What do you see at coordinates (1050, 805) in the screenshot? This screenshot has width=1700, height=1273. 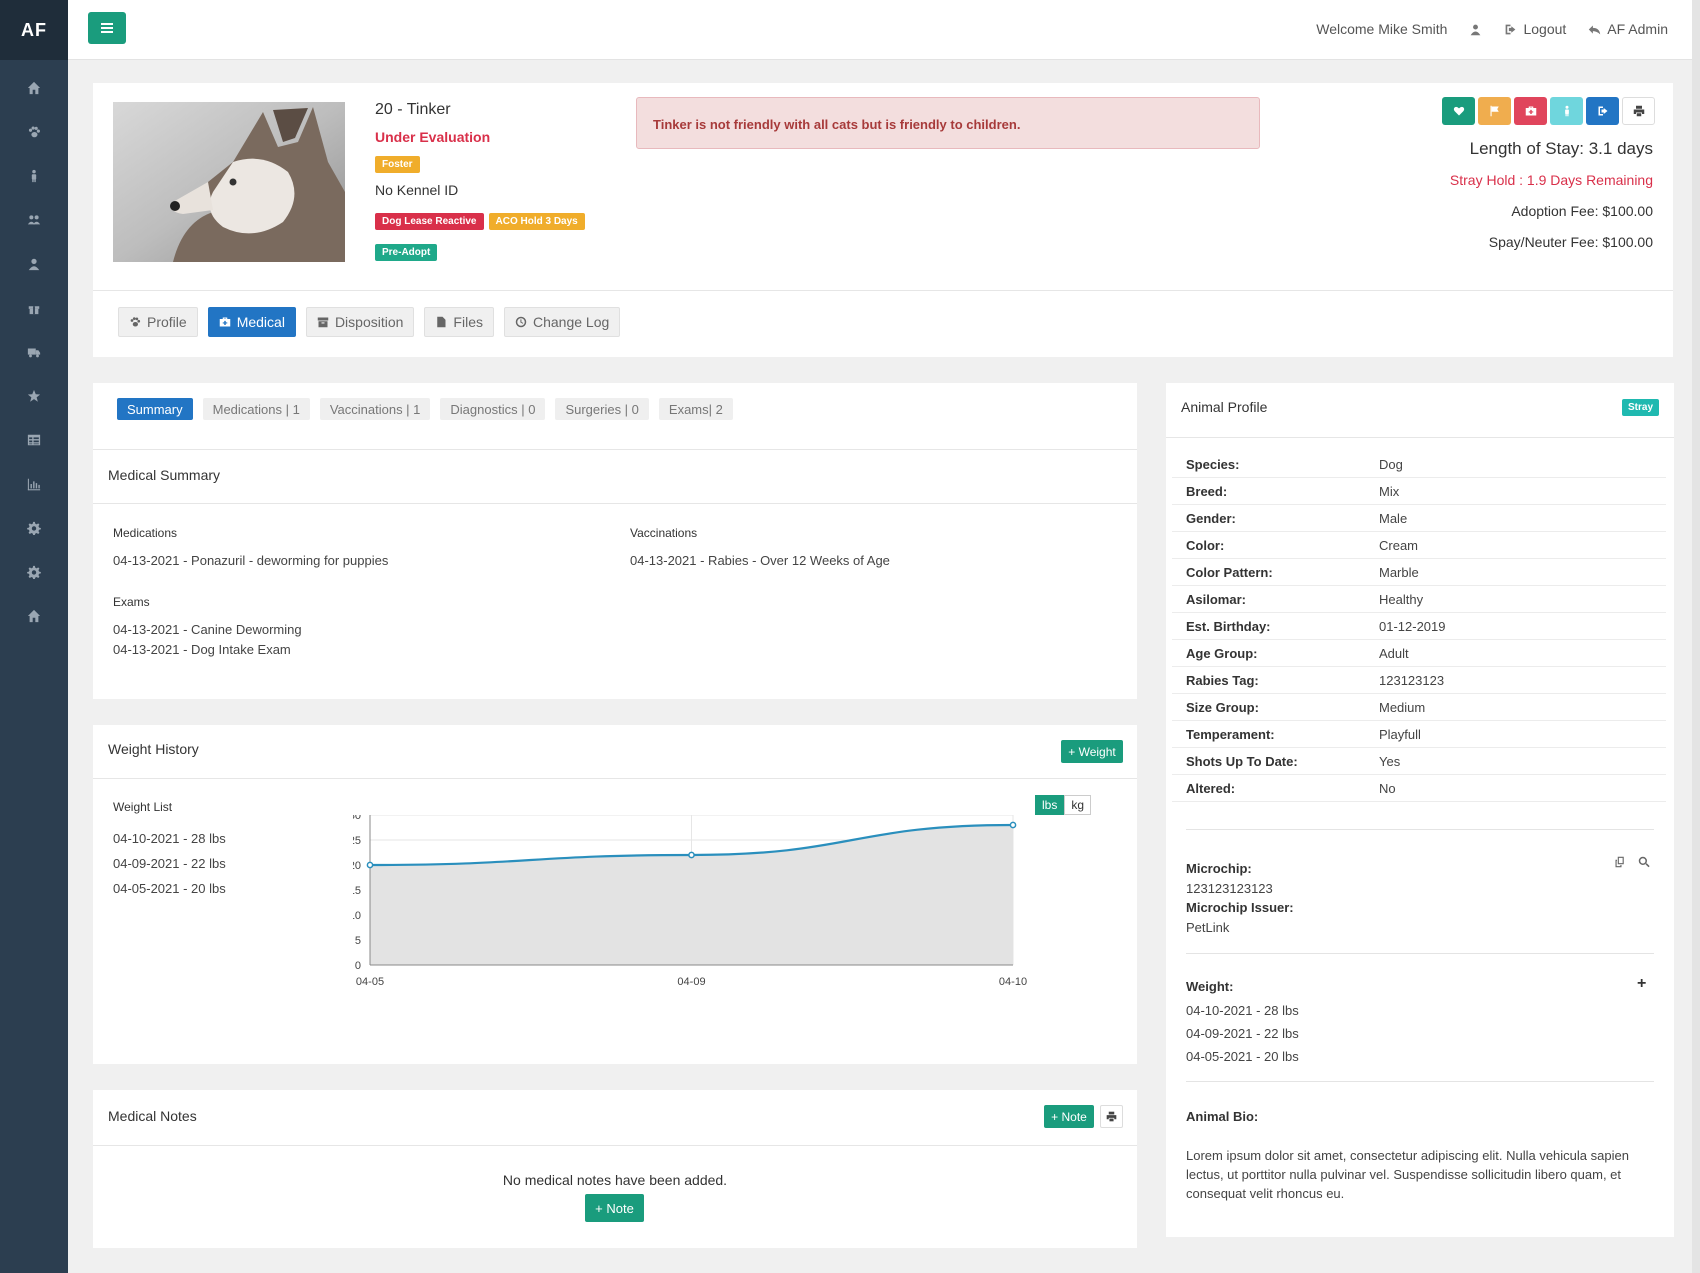 I see `unit-lbs-button: lbs` at bounding box center [1050, 805].